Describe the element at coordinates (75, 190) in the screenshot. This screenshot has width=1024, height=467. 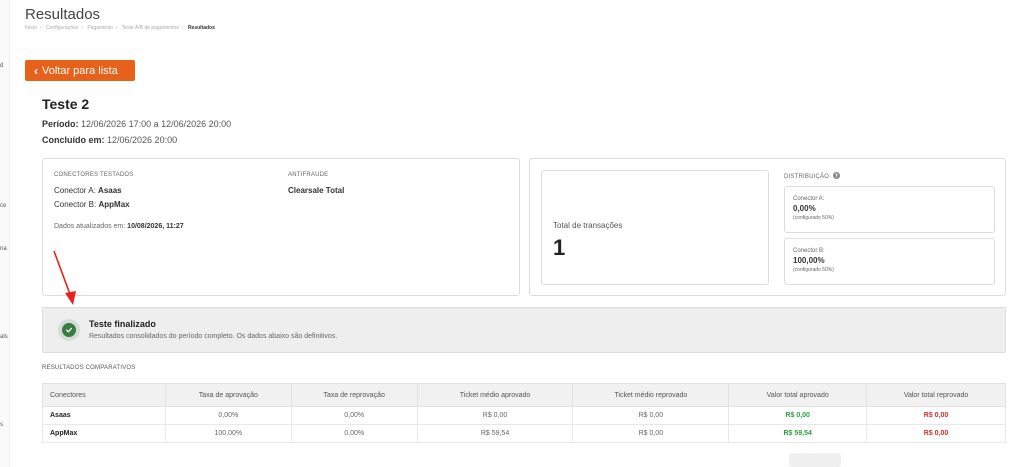
I see `connector-a-prefix: Conector A:` at that location.